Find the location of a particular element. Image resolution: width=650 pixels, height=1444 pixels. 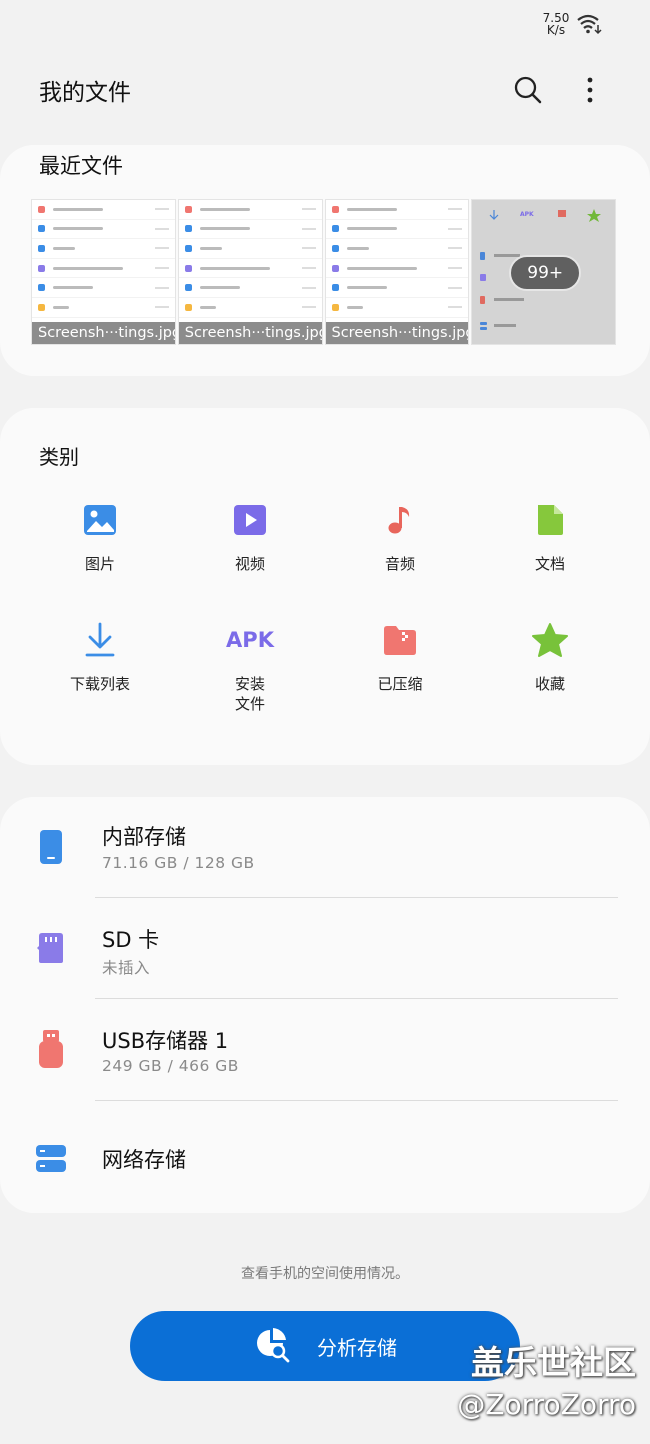

more-count-badge: 99+ is located at coordinates (545, 273).